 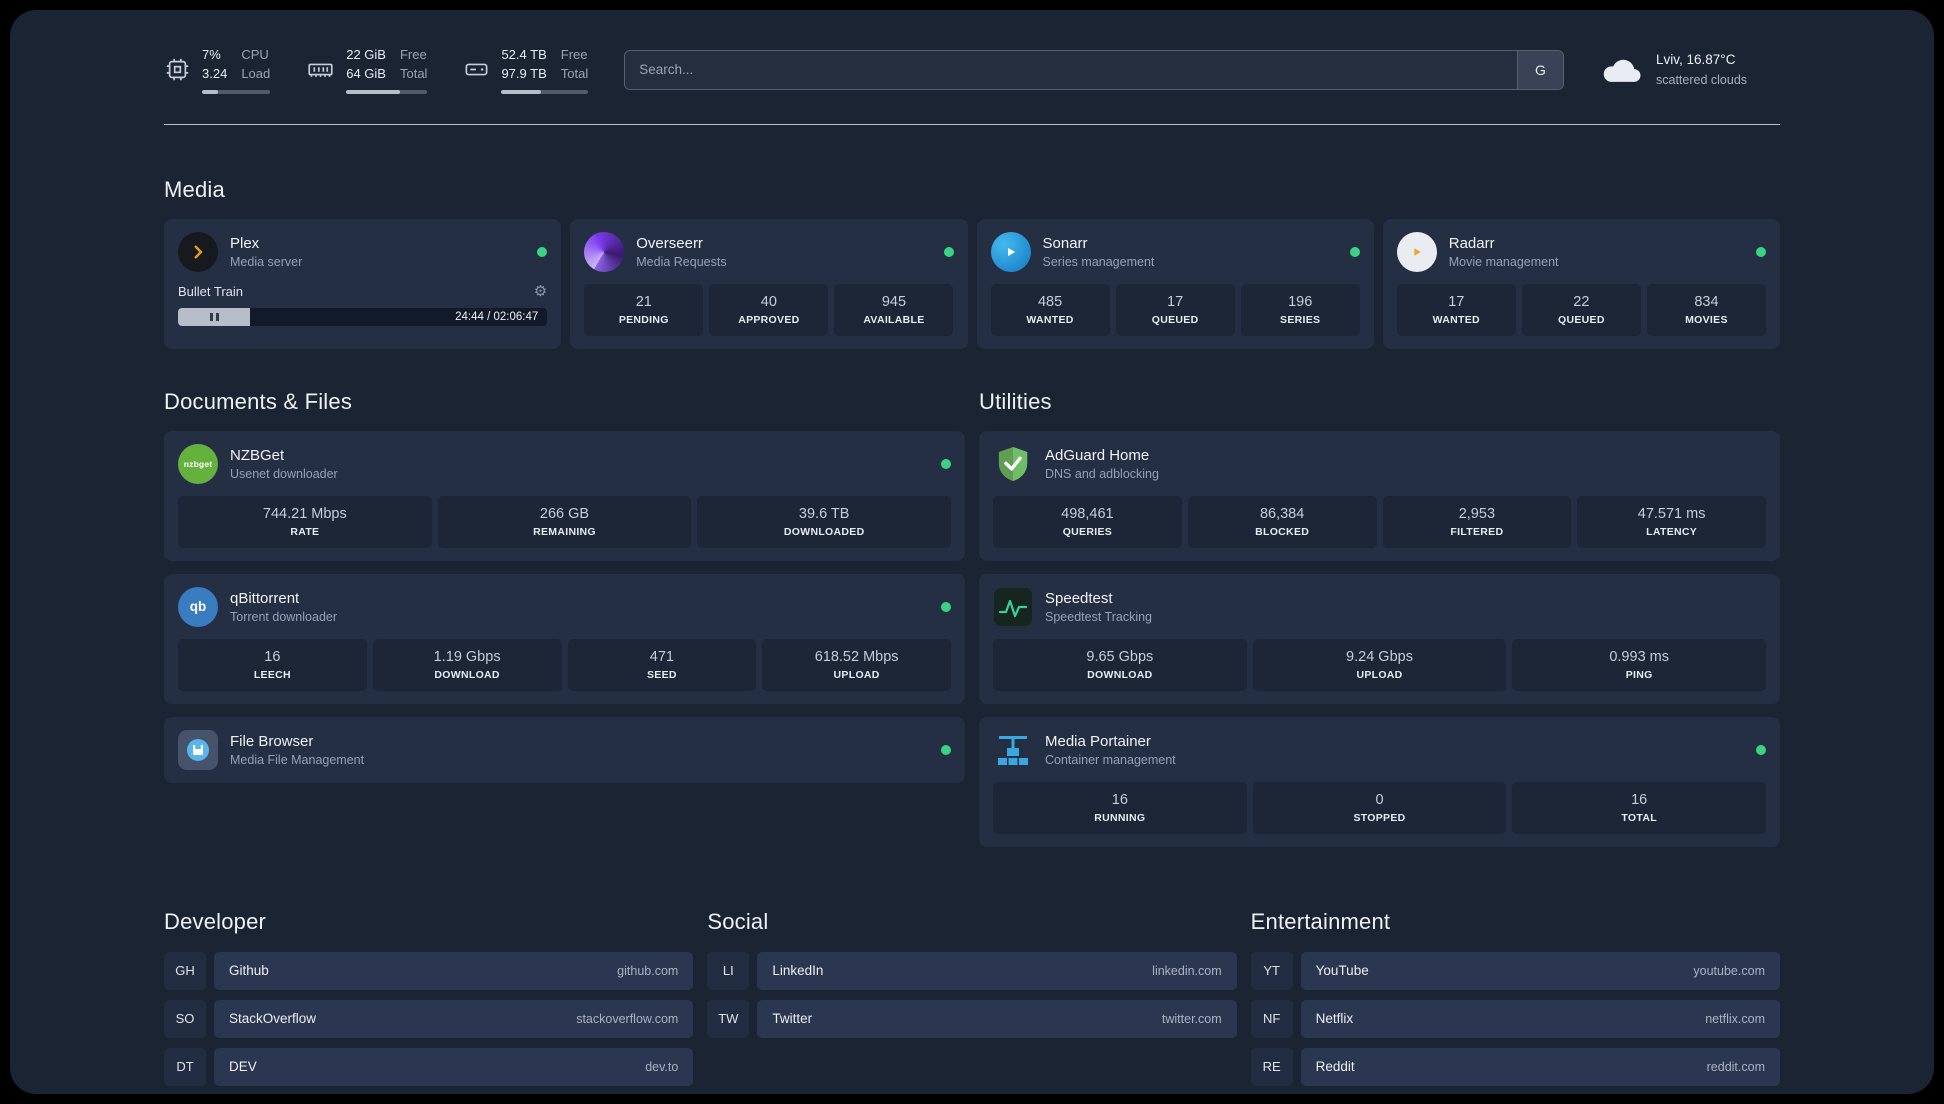 I want to click on stat-box: 618.52 Mbps UPLOAD, so click(x=856, y=664).